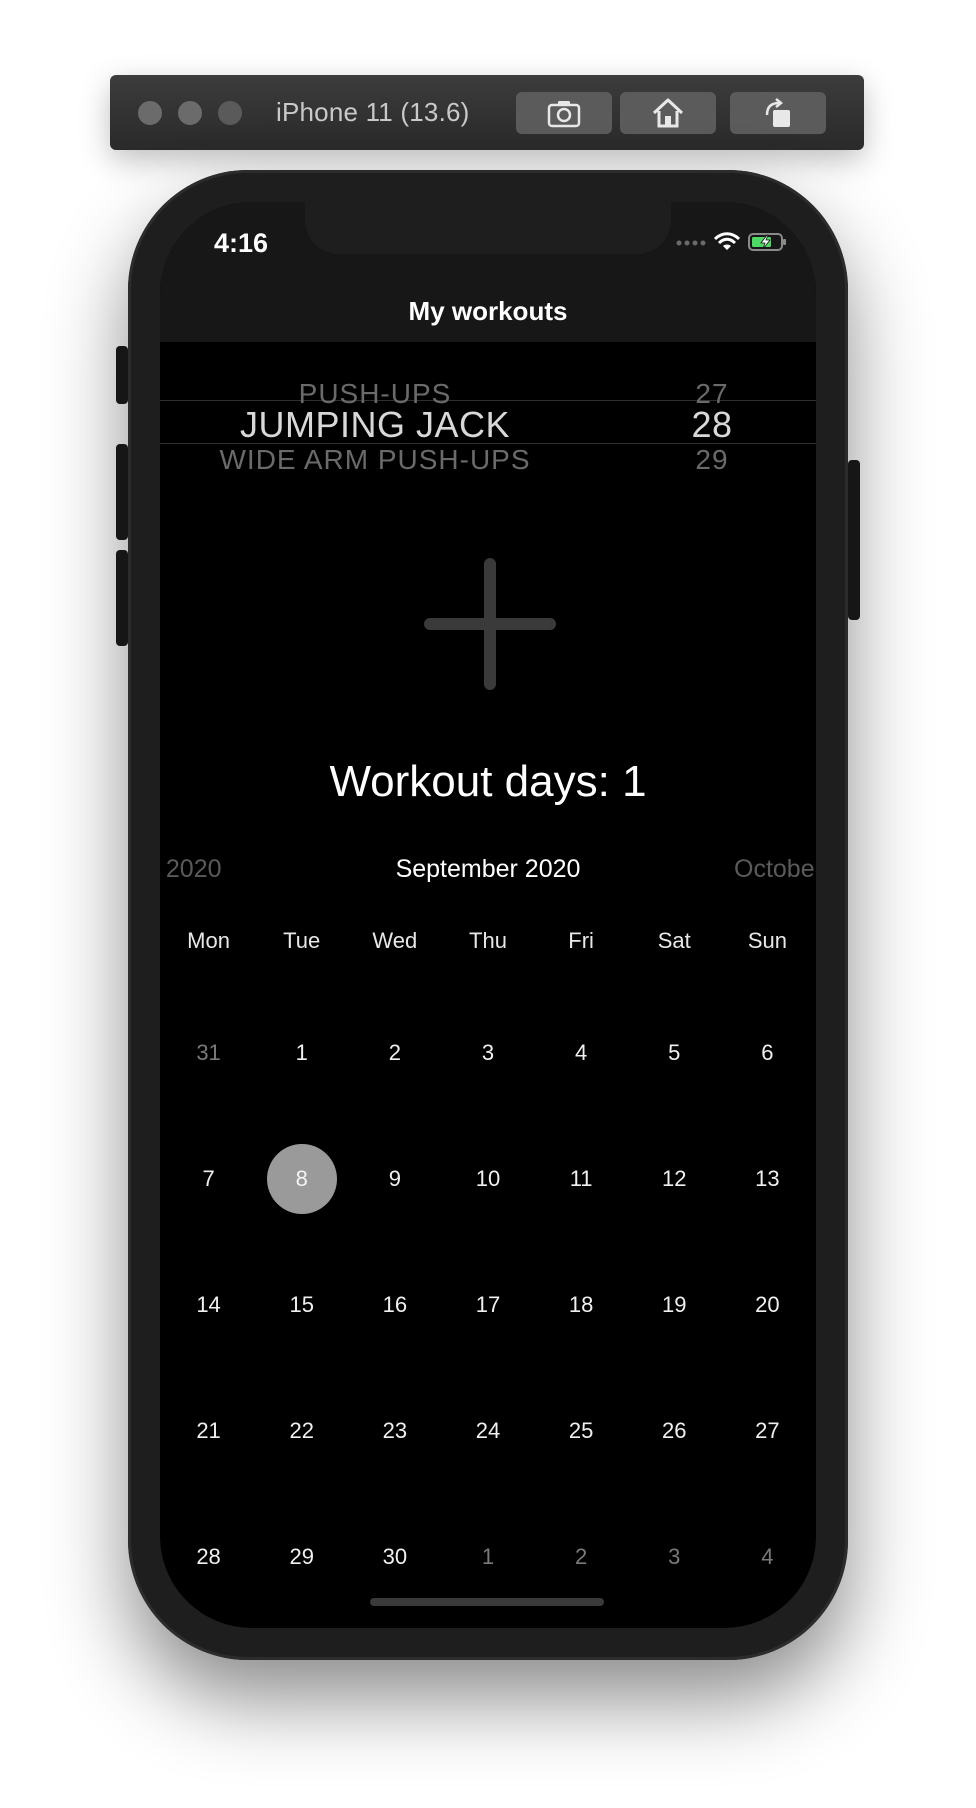 The image size is (976, 1808). What do you see at coordinates (302, 940) in the screenshot?
I see `weekday-label: Tue` at bounding box center [302, 940].